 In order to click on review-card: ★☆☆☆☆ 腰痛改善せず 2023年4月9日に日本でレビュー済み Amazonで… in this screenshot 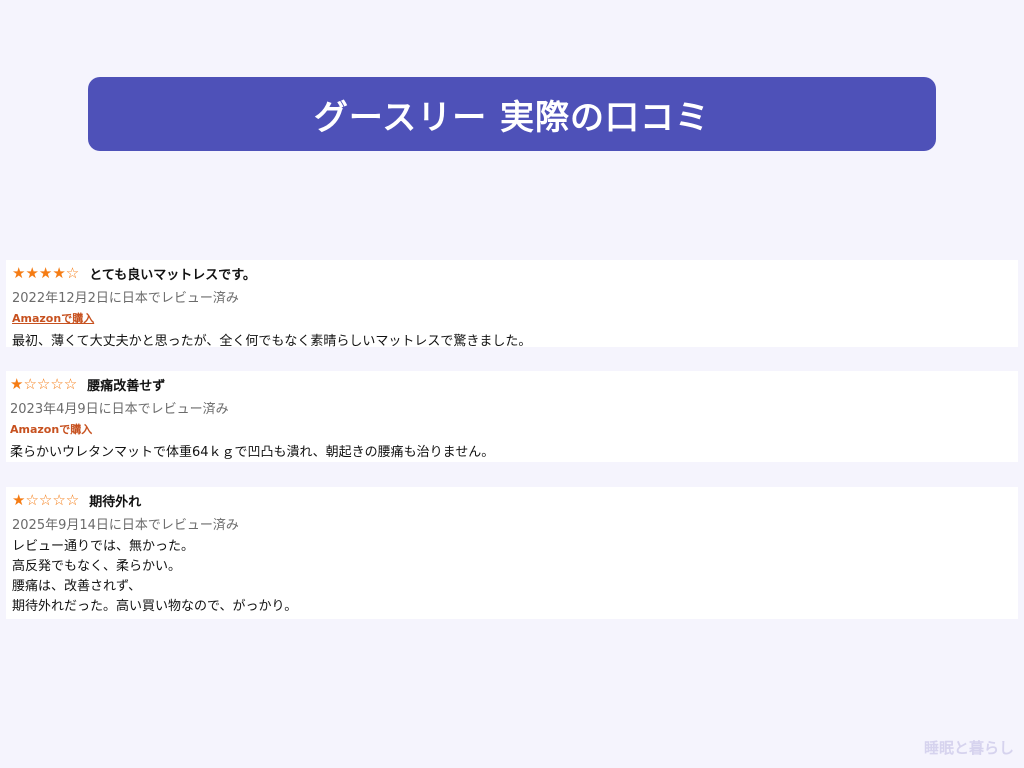, I will do `click(512, 416)`.